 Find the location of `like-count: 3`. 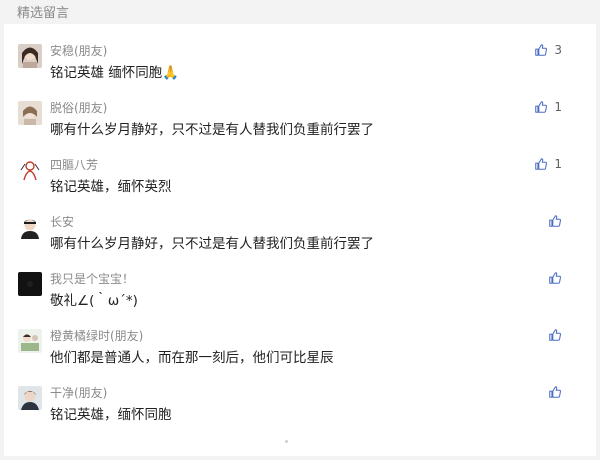

like-count: 3 is located at coordinates (558, 50).